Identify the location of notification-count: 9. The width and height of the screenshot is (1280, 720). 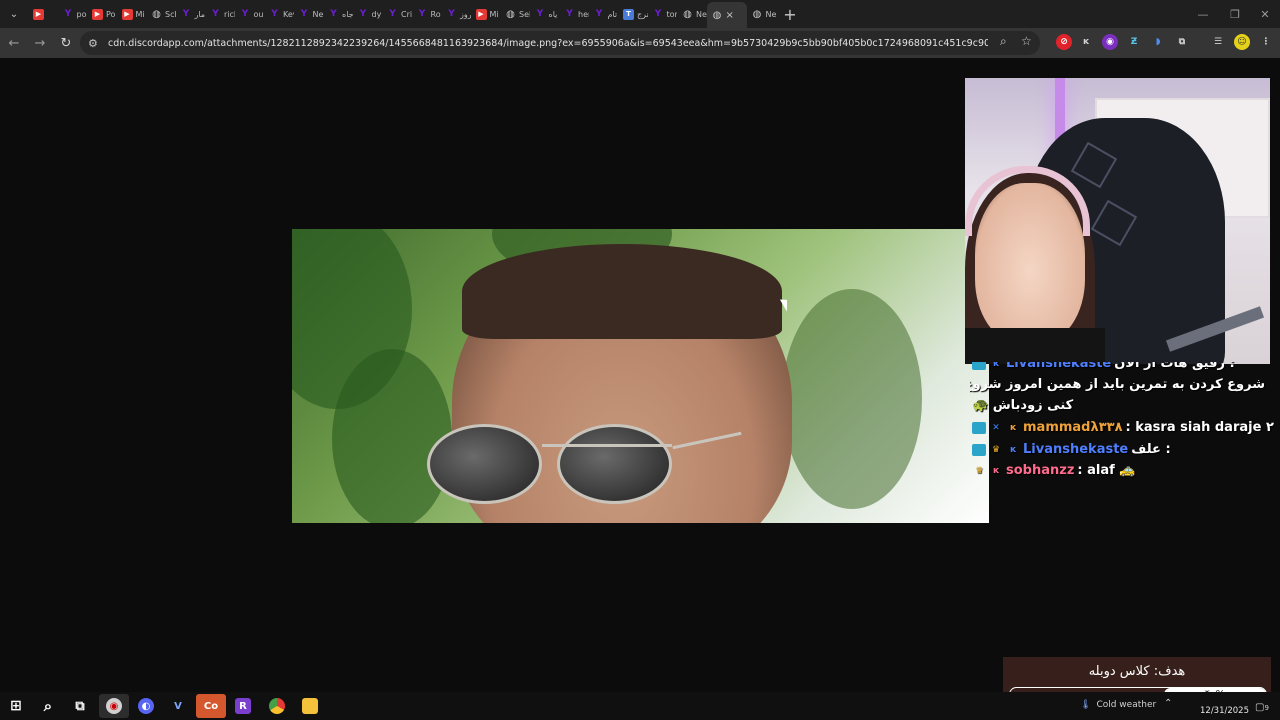
(1266, 708).